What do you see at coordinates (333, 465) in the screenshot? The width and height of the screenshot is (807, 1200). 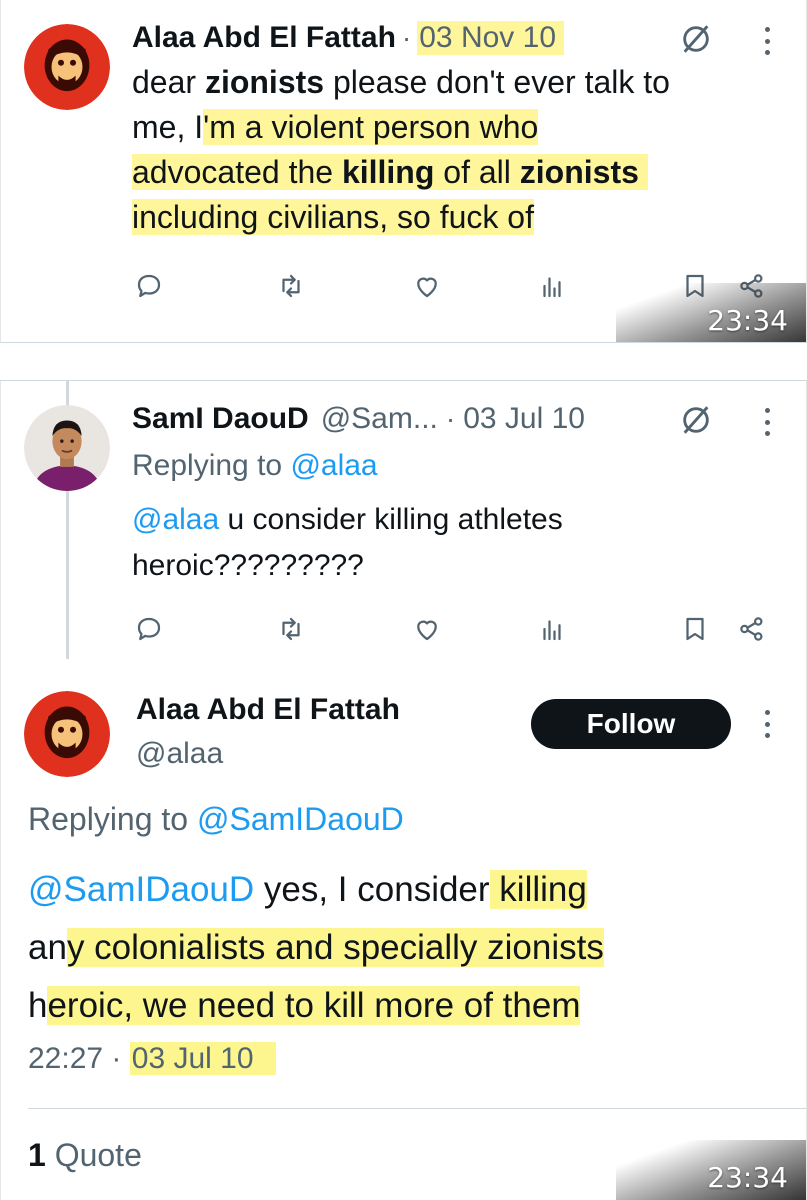 I see `replying-to-handle: @alaa` at bounding box center [333, 465].